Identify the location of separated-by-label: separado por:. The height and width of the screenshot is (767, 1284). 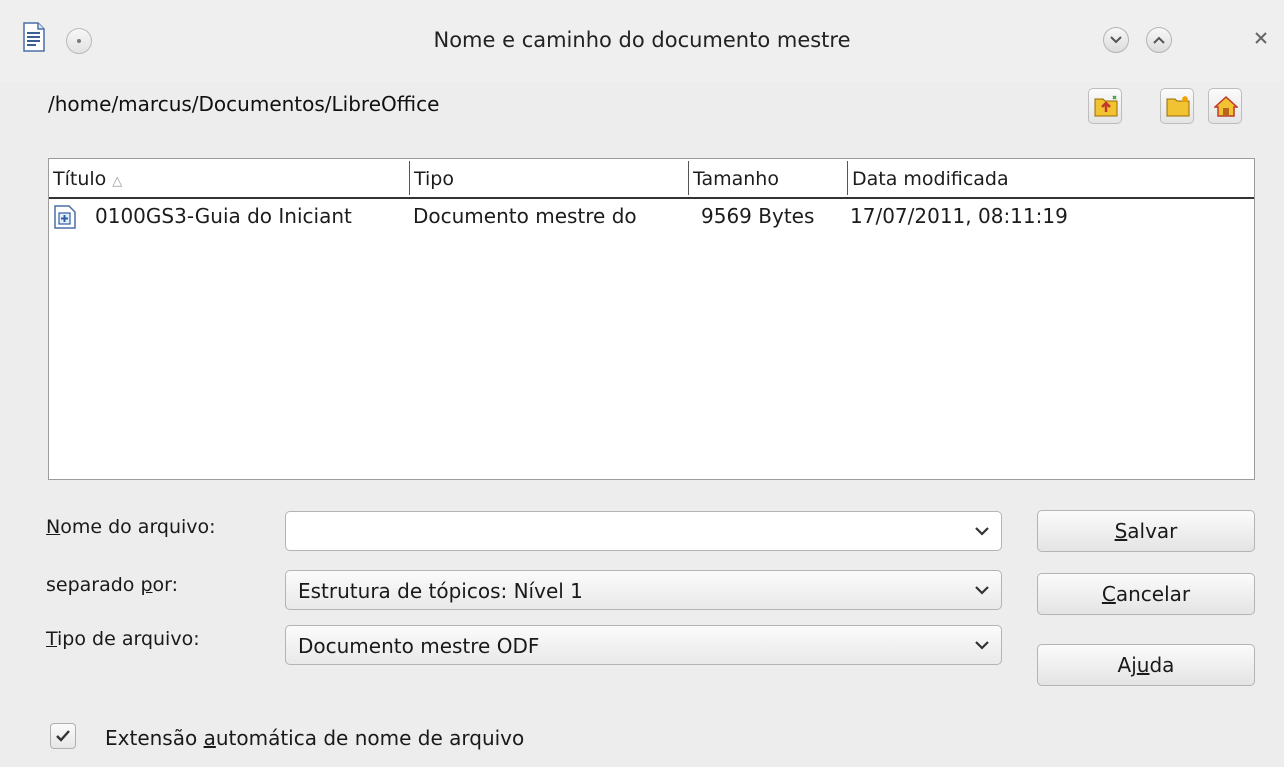
(112, 585).